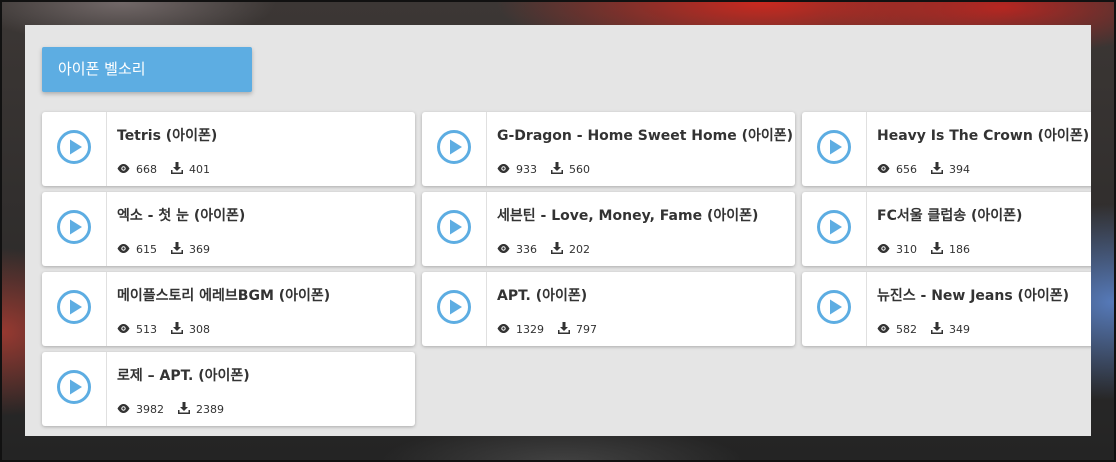 This screenshot has height=462, width=1116. What do you see at coordinates (946, 149) in the screenshot?
I see `ringtone-card: Heavy Is The Crown (아이폰) 656 394` at bounding box center [946, 149].